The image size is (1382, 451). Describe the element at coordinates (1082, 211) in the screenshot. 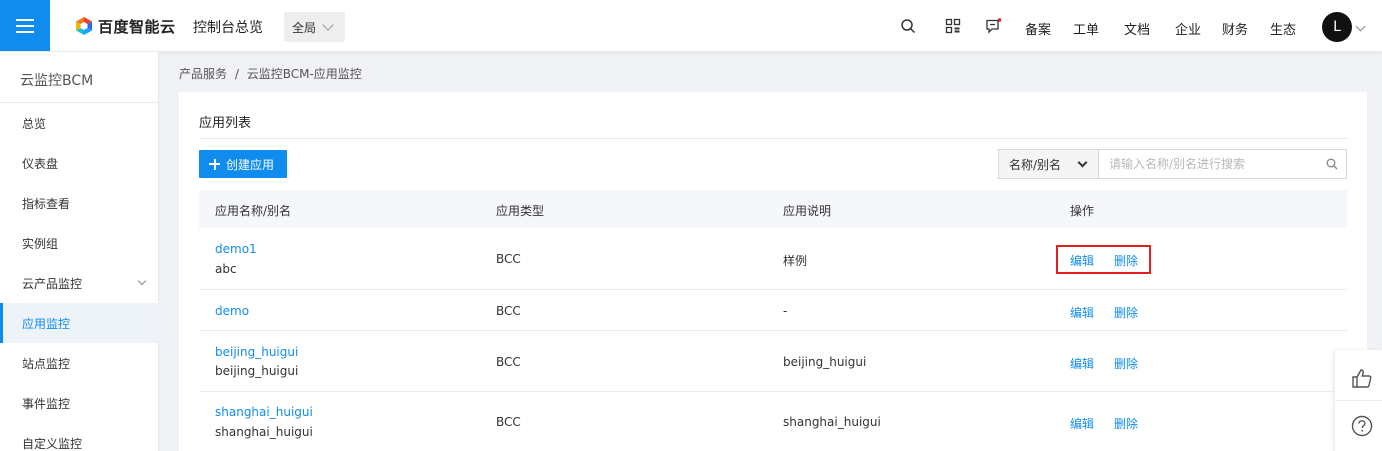

I see `column-header-actions: 操作` at that location.